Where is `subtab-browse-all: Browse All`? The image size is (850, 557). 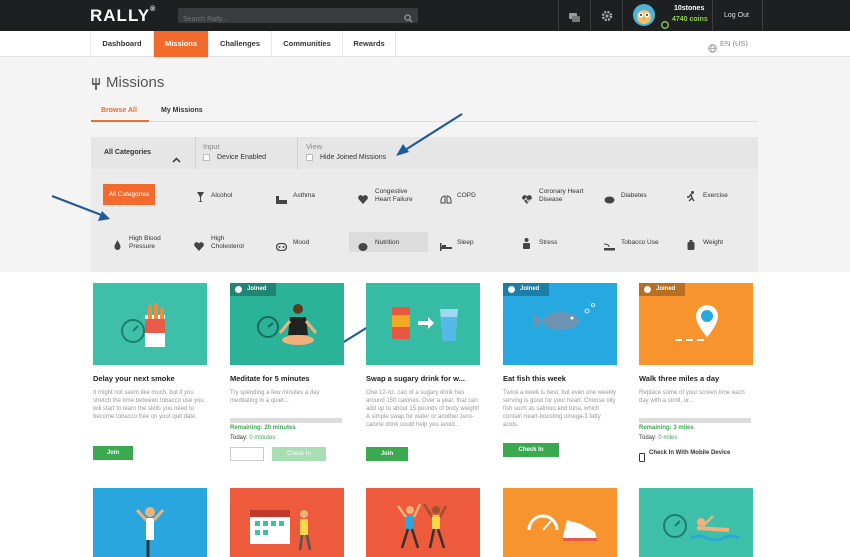 subtab-browse-all: Browse All is located at coordinates (119, 110).